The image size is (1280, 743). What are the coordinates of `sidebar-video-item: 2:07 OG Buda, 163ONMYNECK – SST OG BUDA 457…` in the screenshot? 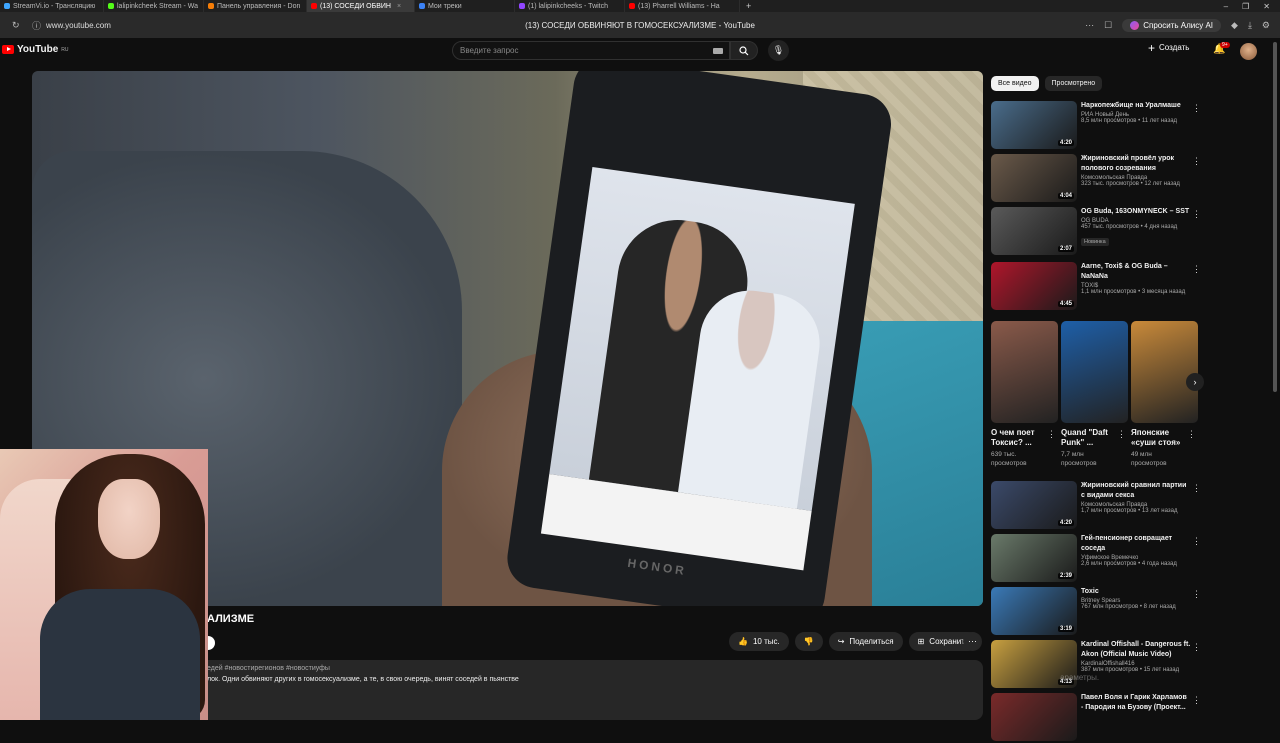 It's located at (1096, 232).